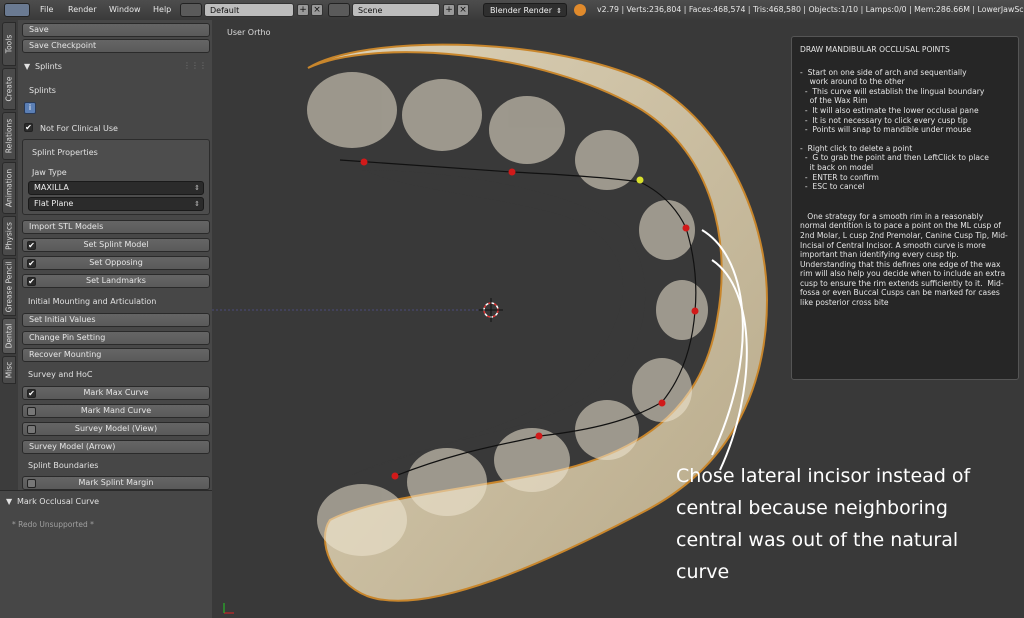 This screenshot has width=1024, height=618. Describe the element at coordinates (27, 66) in the screenshot. I see `collapse-arrow-icon: ▼` at that location.